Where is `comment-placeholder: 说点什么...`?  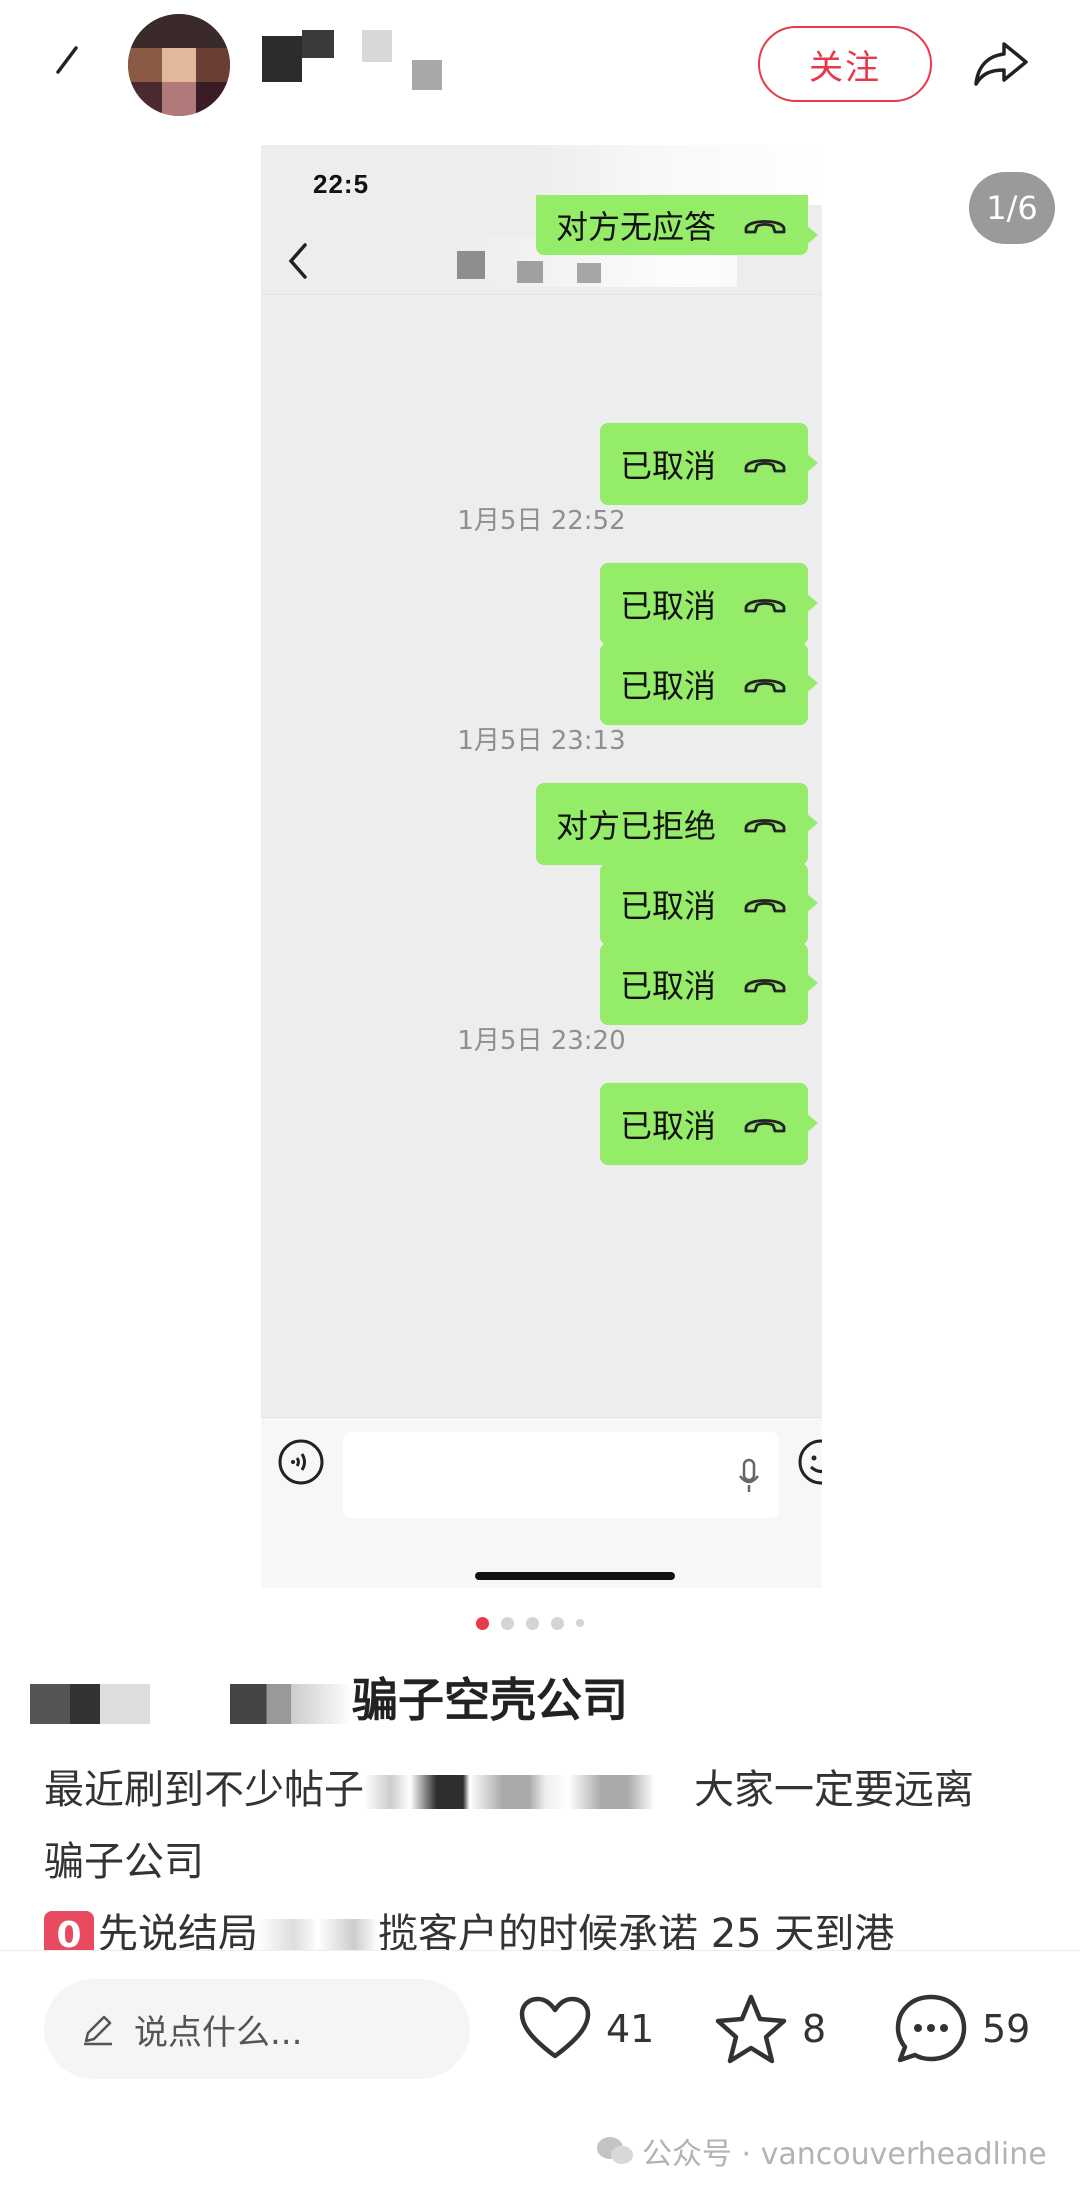
comment-placeholder: 说点什么... is located at coordinates (218, 2033).